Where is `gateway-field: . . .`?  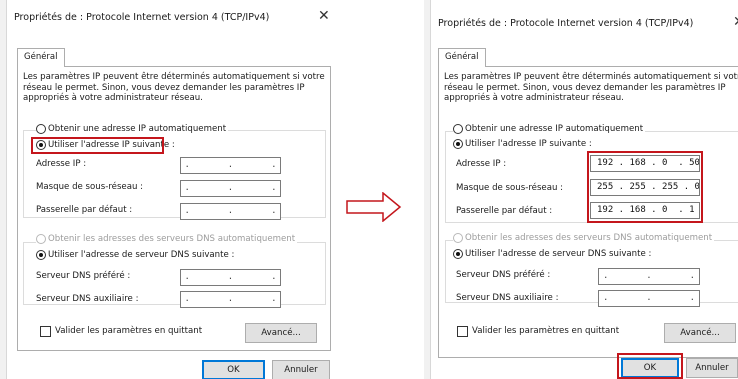
gateway-field: . . . is located at coordinates (230, 211).